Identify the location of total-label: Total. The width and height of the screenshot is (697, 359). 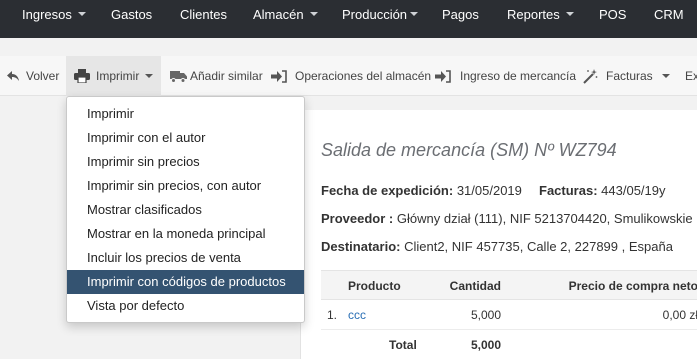
(403, 345).